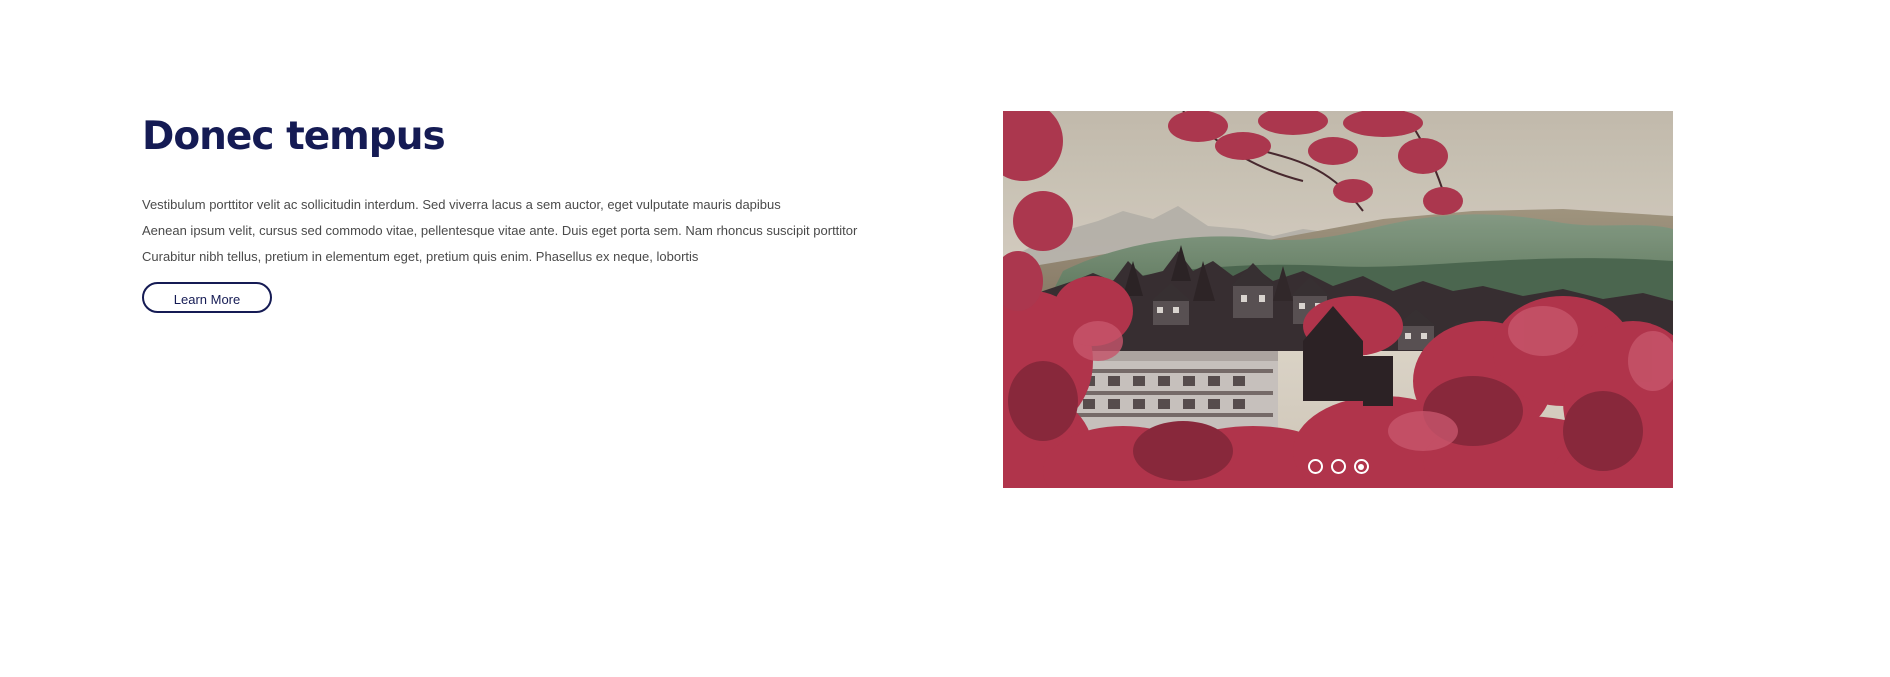  Describe the element at coordinates (294, 136) in the screenshot. I see `hero-title: Donec tempus` at that location.